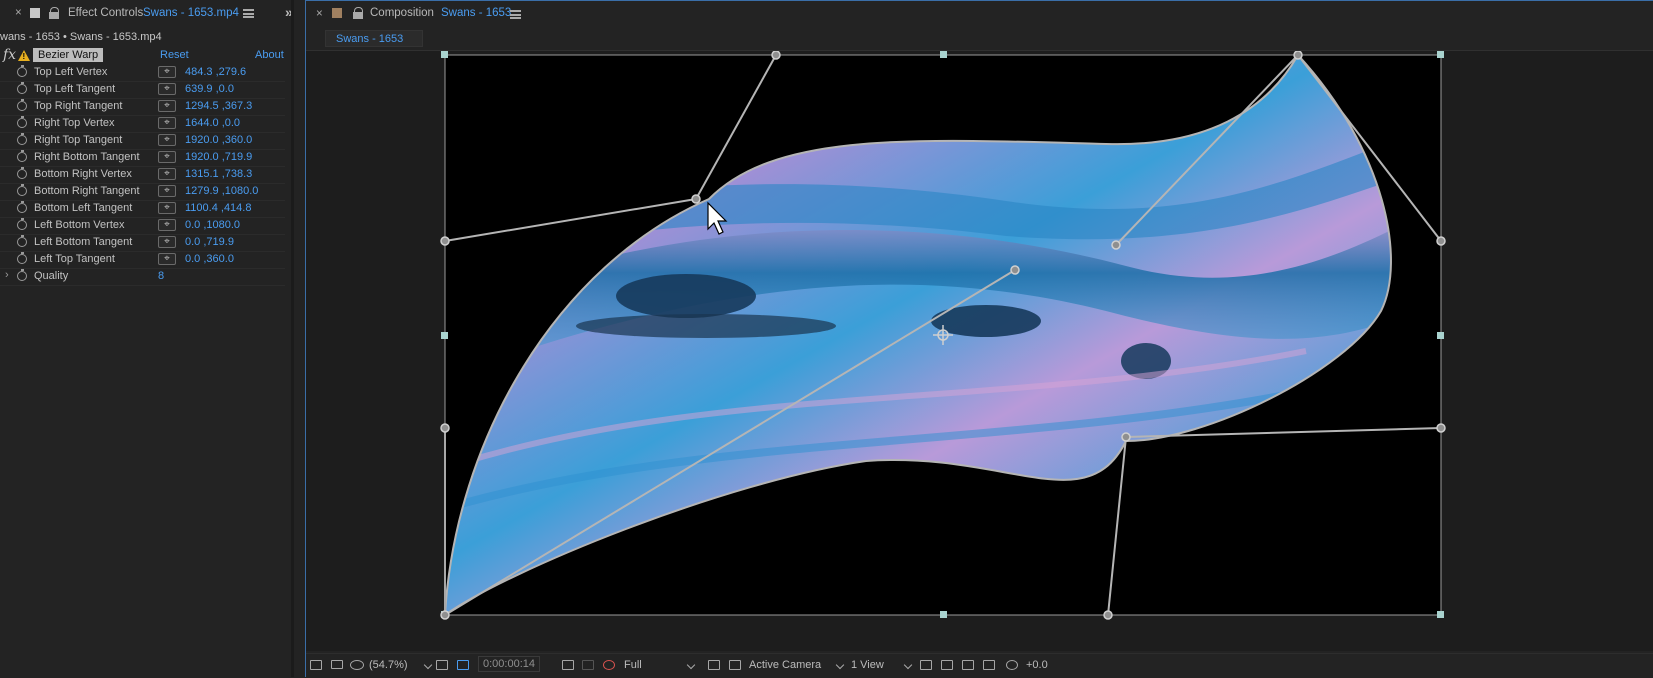  What do you see at coordinates (979, 15) in the screenshot?
I see `composition-tab: × Composition Swans - 1653` at bounding box center [979, 15].